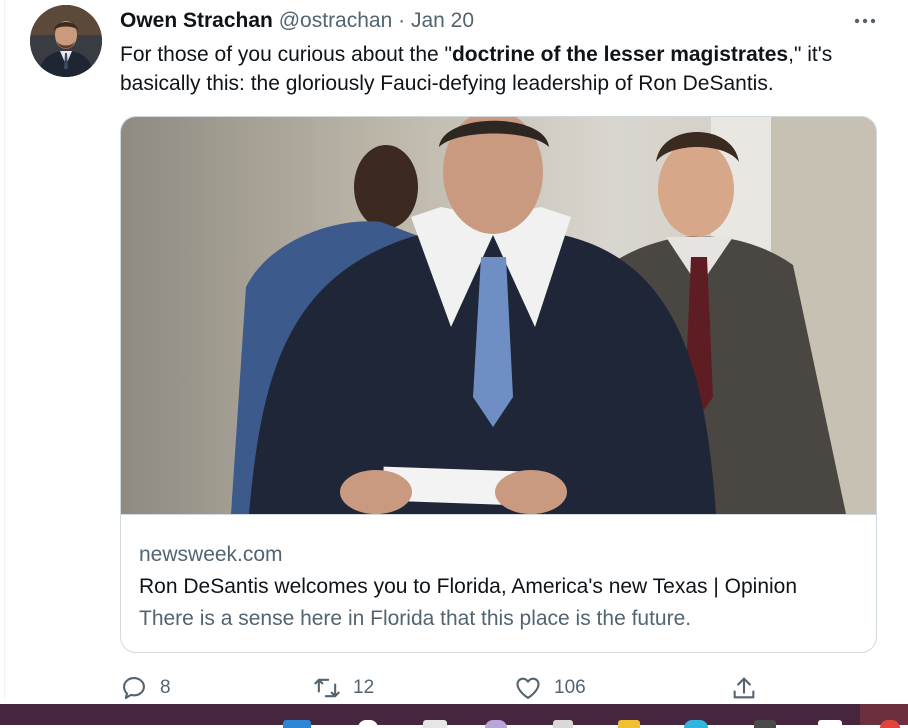  Describe the element at coordinates (696, 724) in the screenshot. I see `browser-icon` at that location.